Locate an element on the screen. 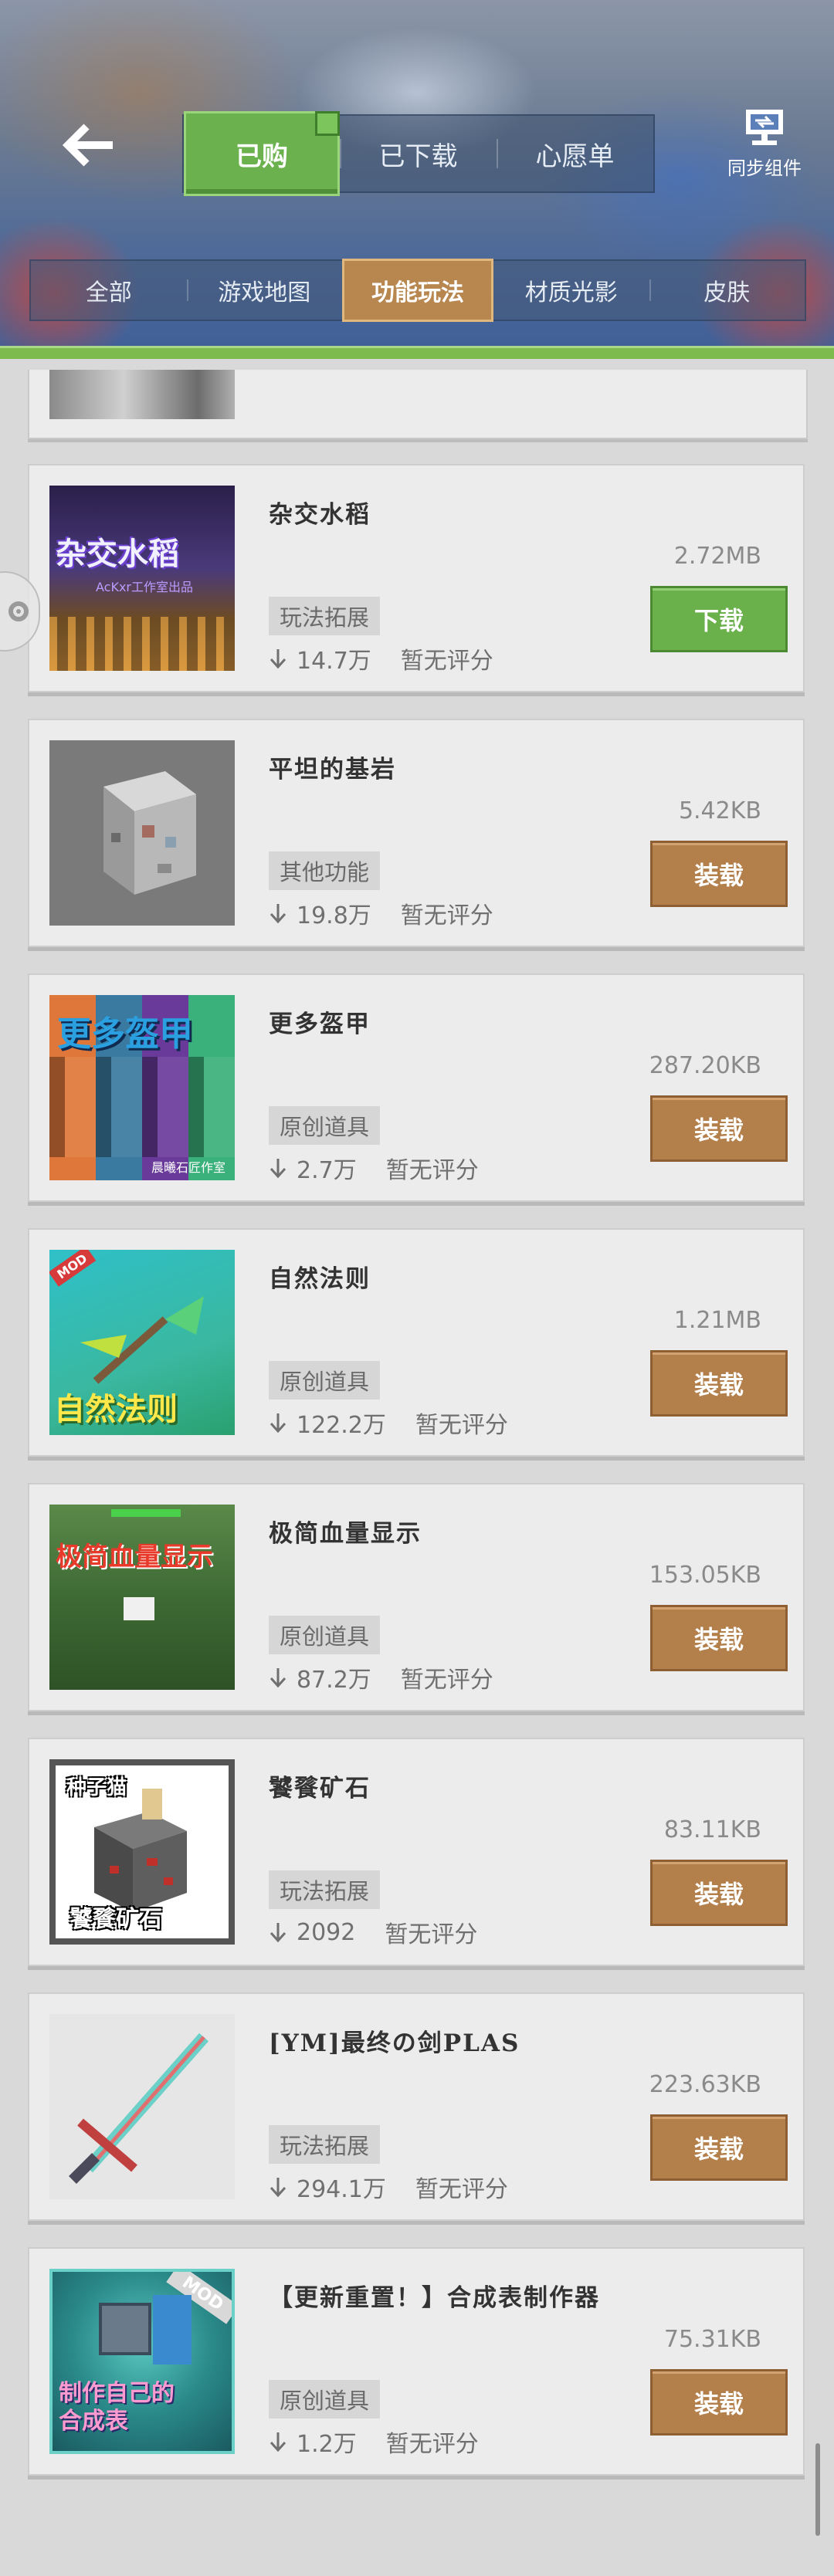 The width and height of the screenshot is (834, 2576). category-bar: 全部 游戏地图 功能玩法 材质光影 皮肤 is located at coordinates (418, 290).